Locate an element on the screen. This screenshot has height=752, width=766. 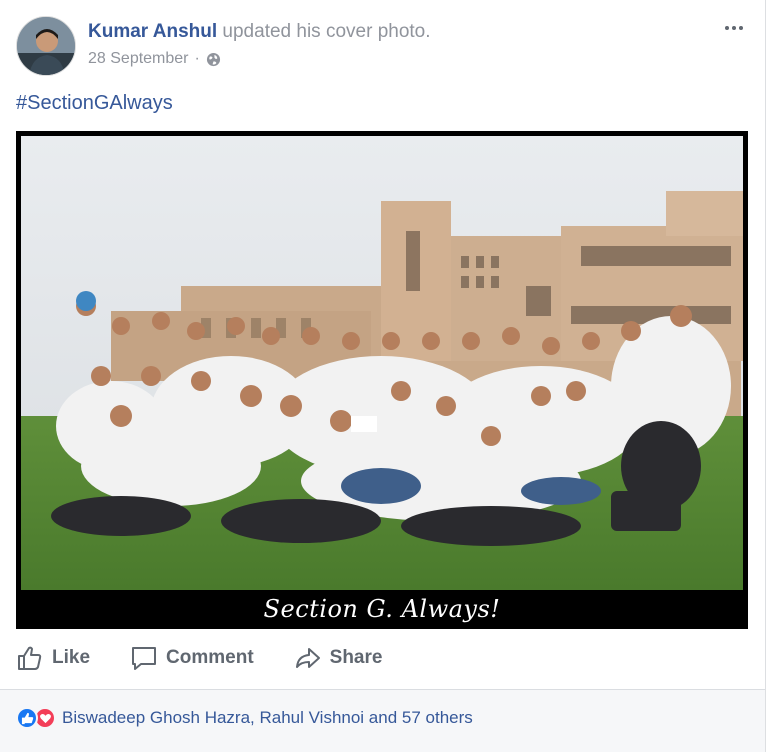
author-avatar is located at coordinates (46, 46).